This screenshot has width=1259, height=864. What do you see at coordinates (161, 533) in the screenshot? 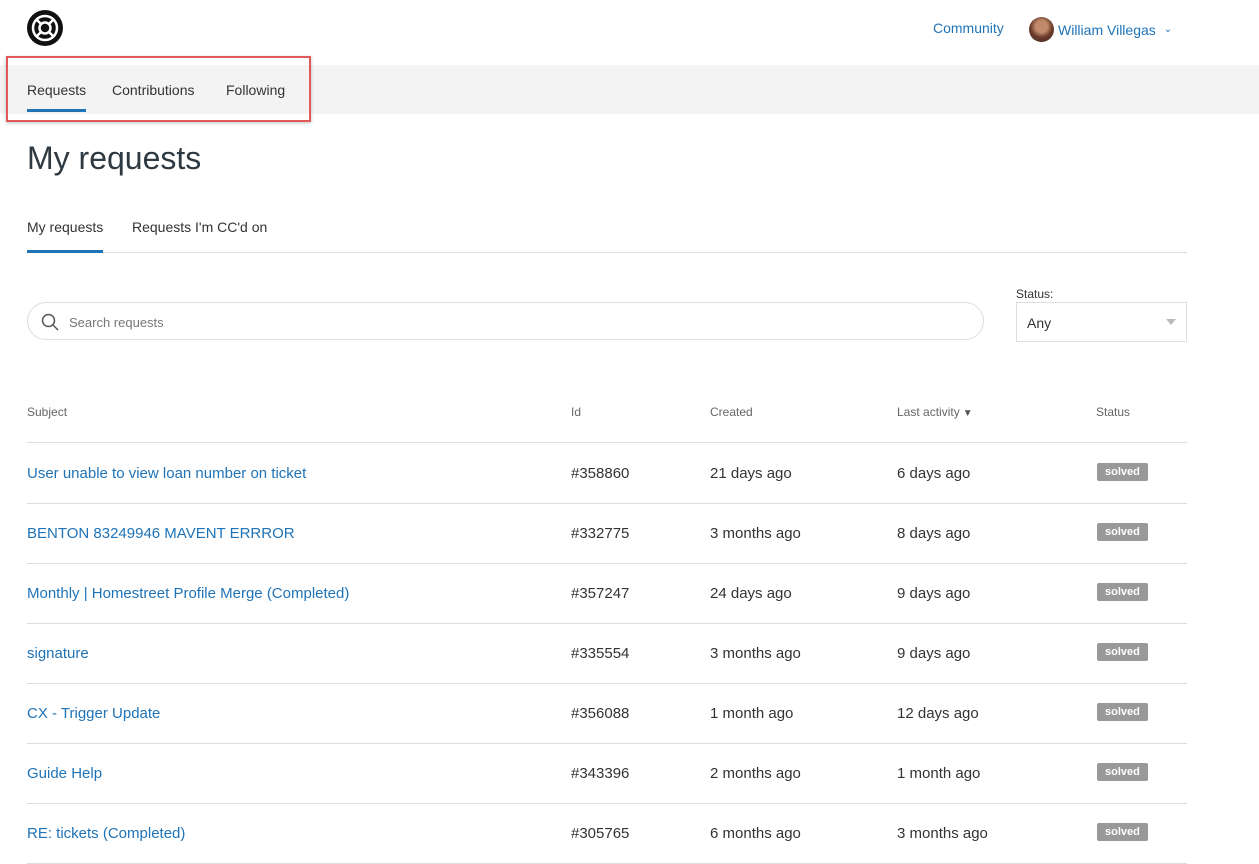
I see `request-subject-link: BENTON 83249946 MAVENT ERRROR` at bounding box center [161, 533].